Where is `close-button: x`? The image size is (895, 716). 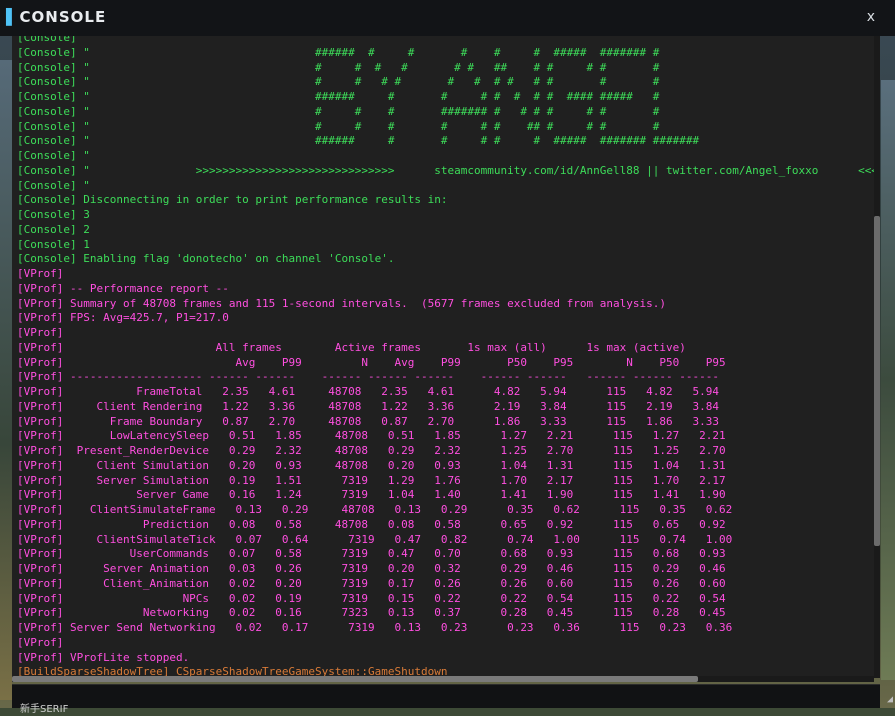
close-button: x is located at coordinates (871, 17).